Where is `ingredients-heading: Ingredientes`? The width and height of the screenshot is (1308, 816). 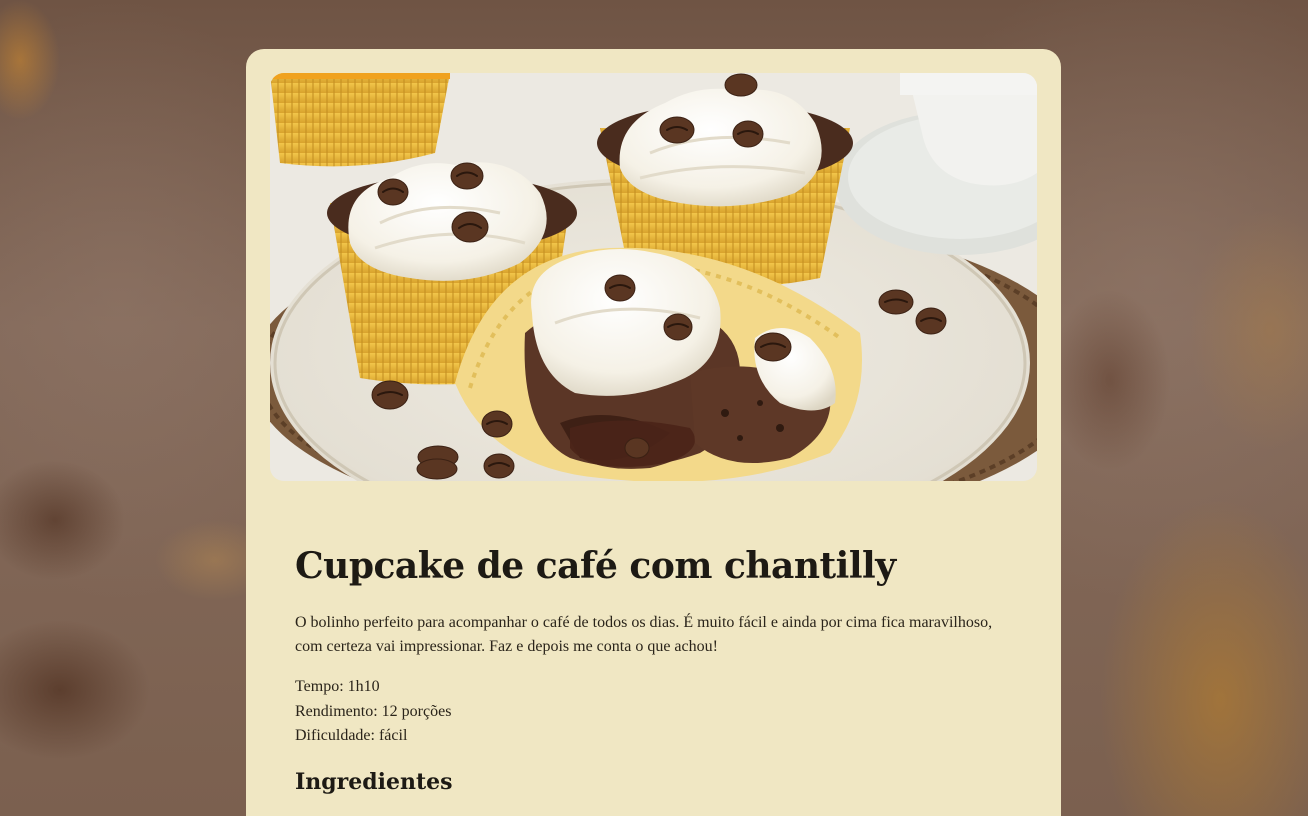
ingredients-heading: Ingredientes is located at coordinates (374, 781).